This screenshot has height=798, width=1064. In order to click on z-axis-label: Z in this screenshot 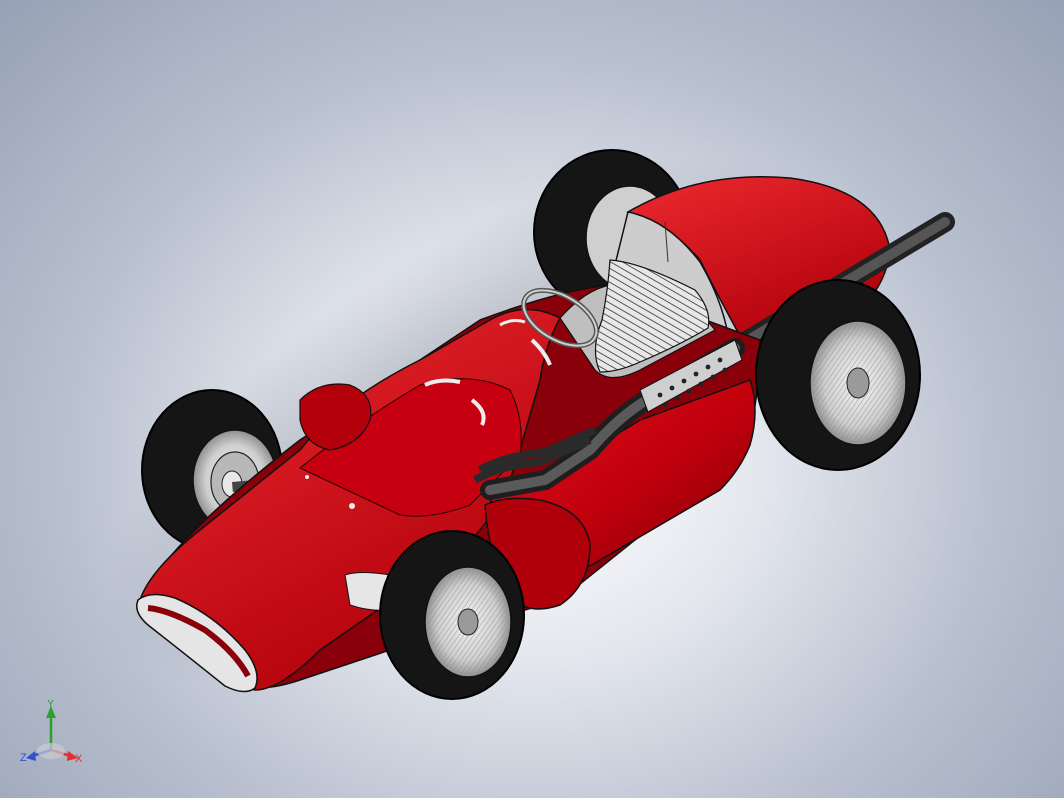, I will do `click(23, 758)`.